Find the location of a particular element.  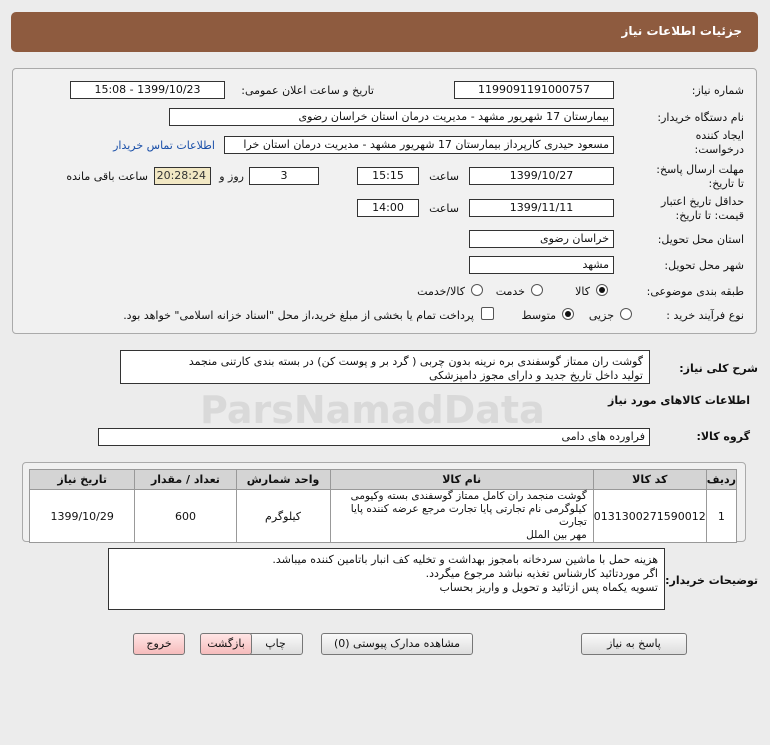

validity-time-field: 14:00 is located at coordinates (388, 208).